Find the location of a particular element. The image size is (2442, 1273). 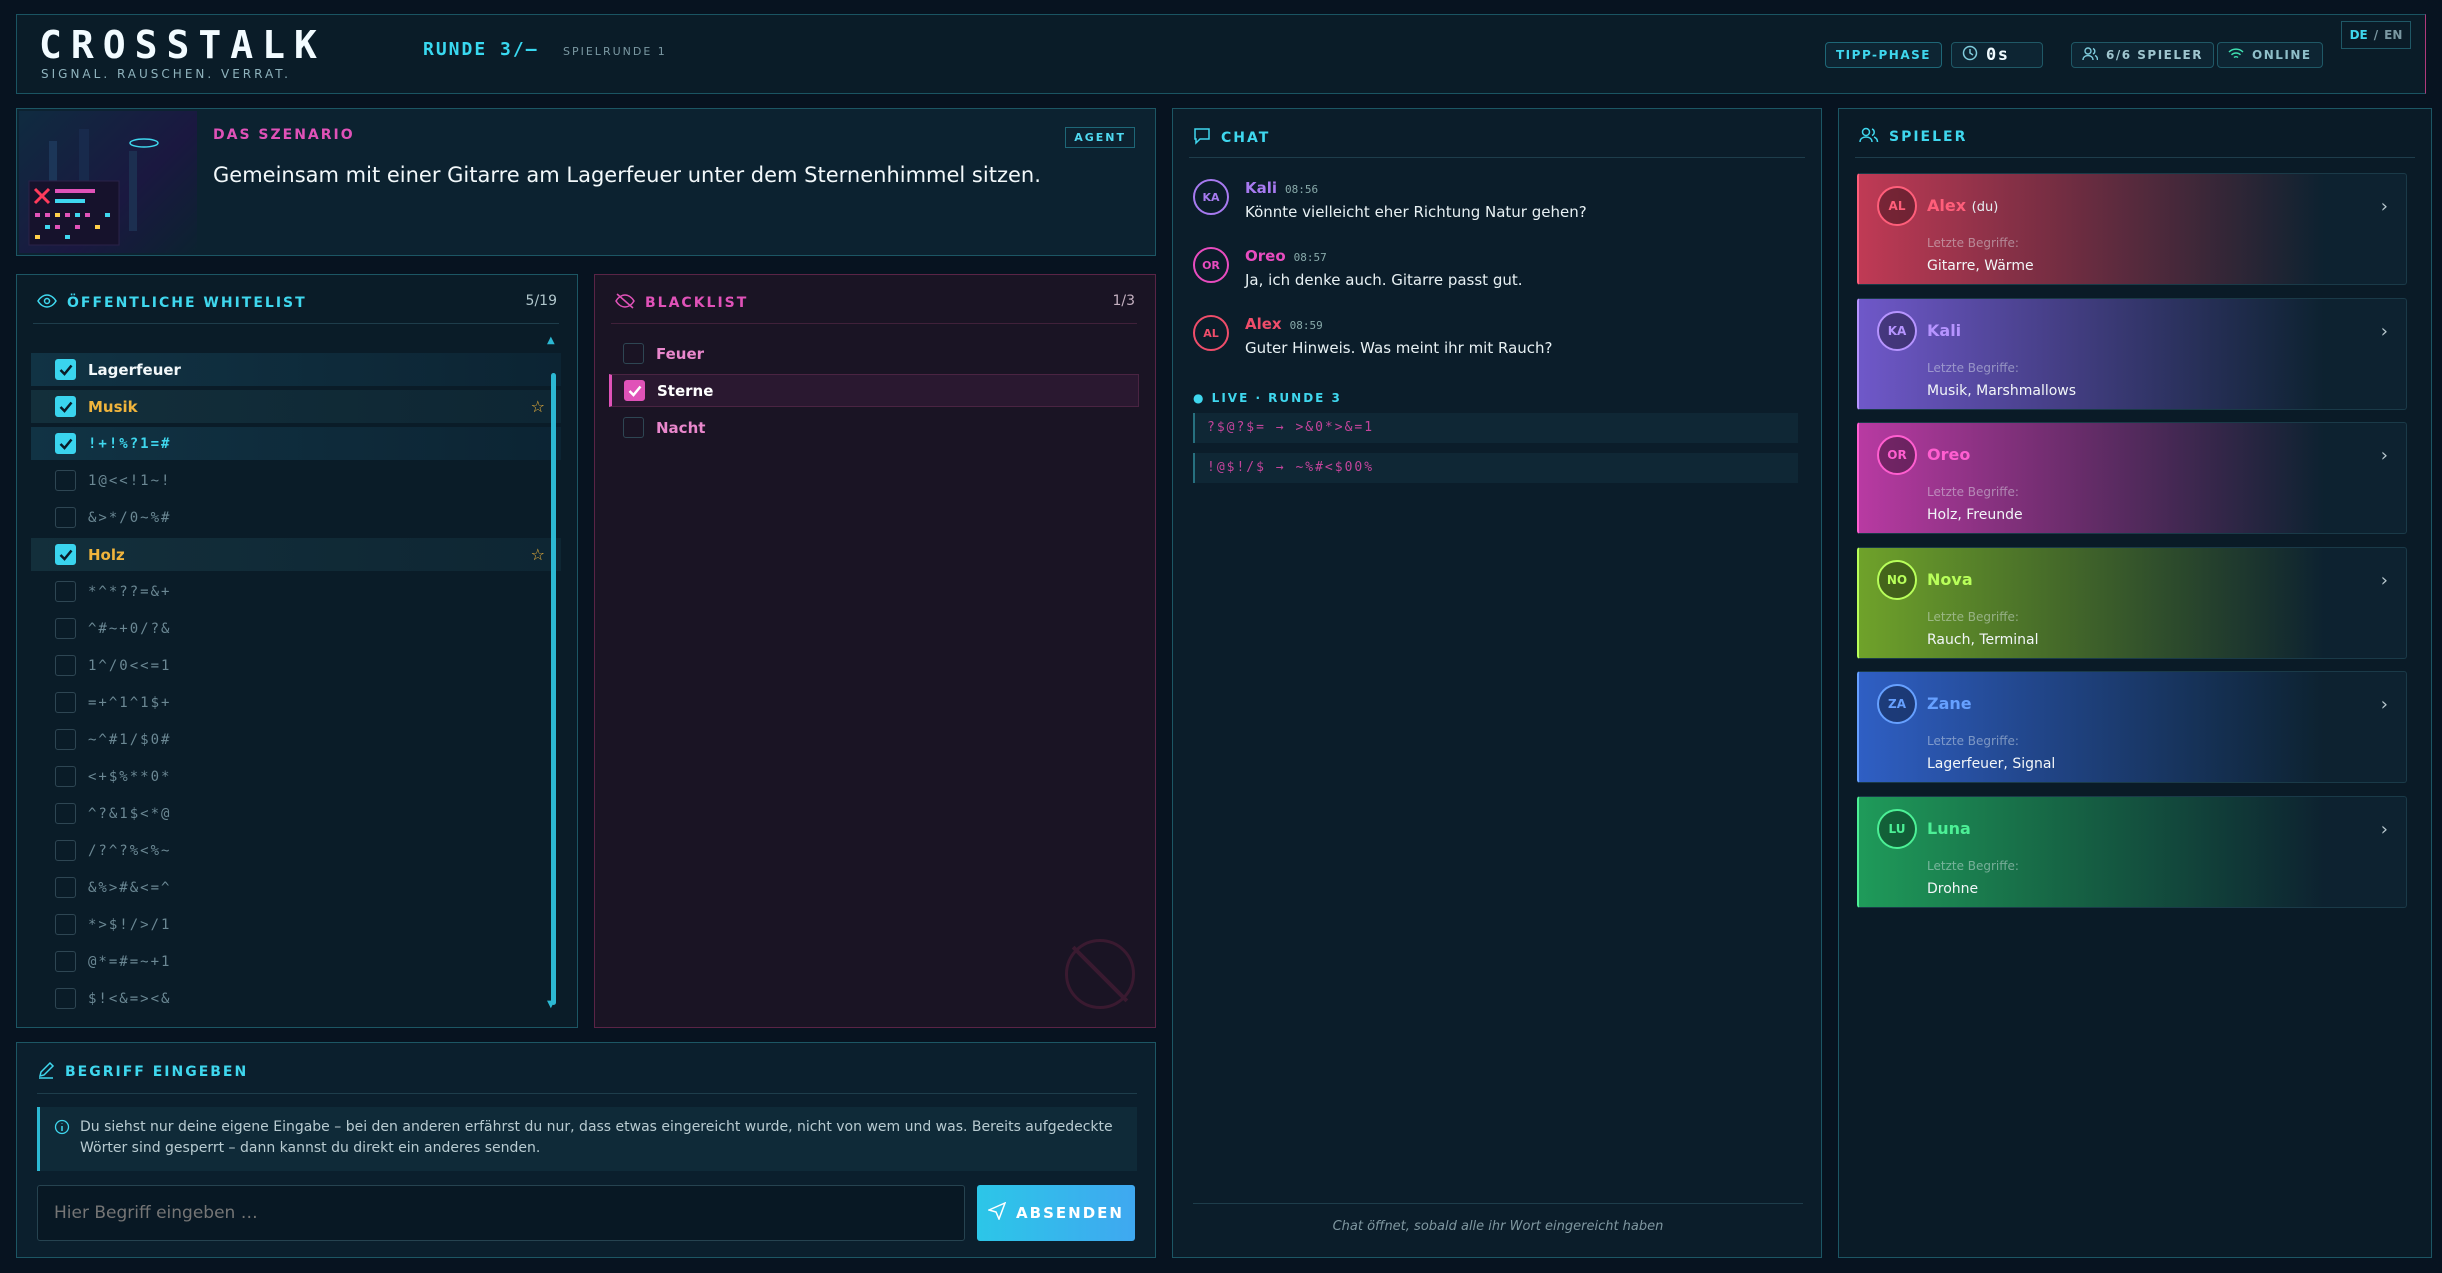

whitelist-item: ^?&1$<*@ is located at coordinates (296, 813).